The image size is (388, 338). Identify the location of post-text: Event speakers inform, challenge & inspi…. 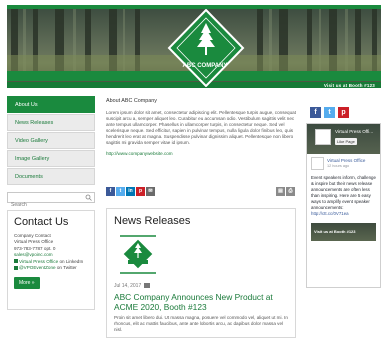
(343, 192).